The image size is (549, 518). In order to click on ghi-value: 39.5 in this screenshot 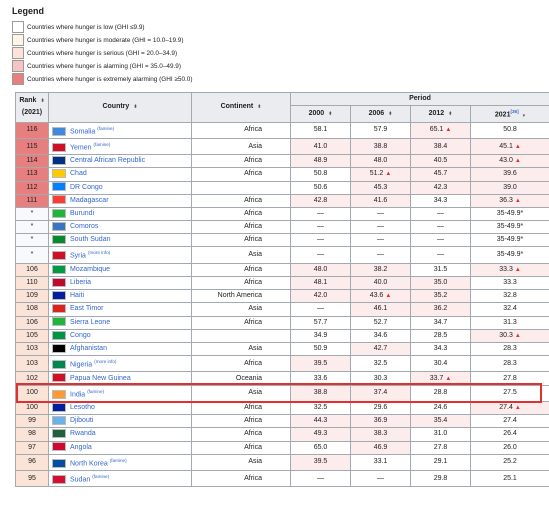, I will do `click(320, 462)`.